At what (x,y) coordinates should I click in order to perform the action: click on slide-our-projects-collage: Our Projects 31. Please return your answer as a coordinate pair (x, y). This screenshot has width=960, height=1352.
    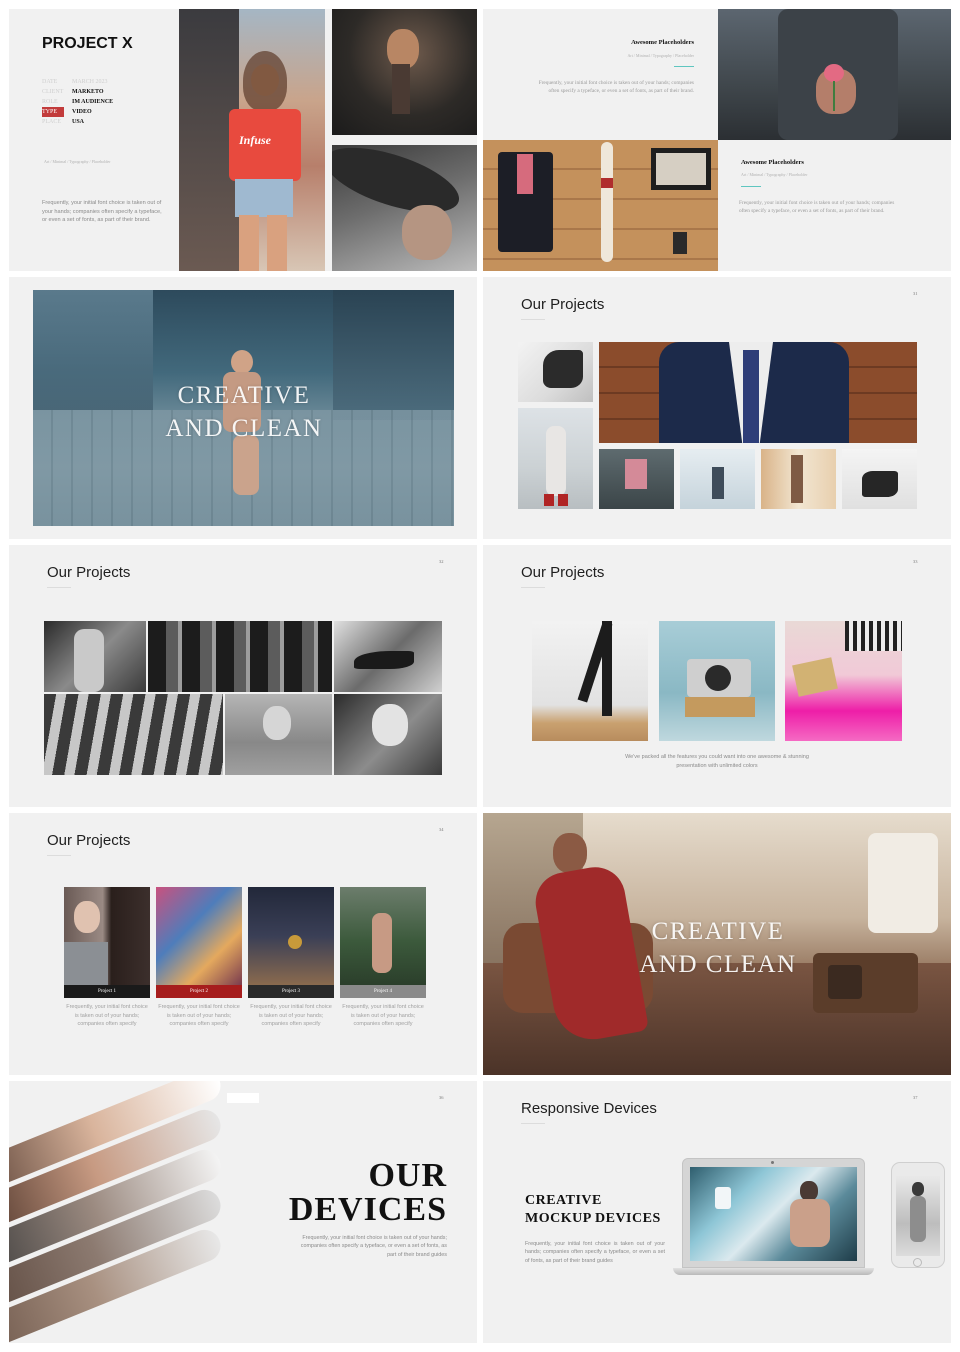
    Looking at the image, I should click on (717, 408).